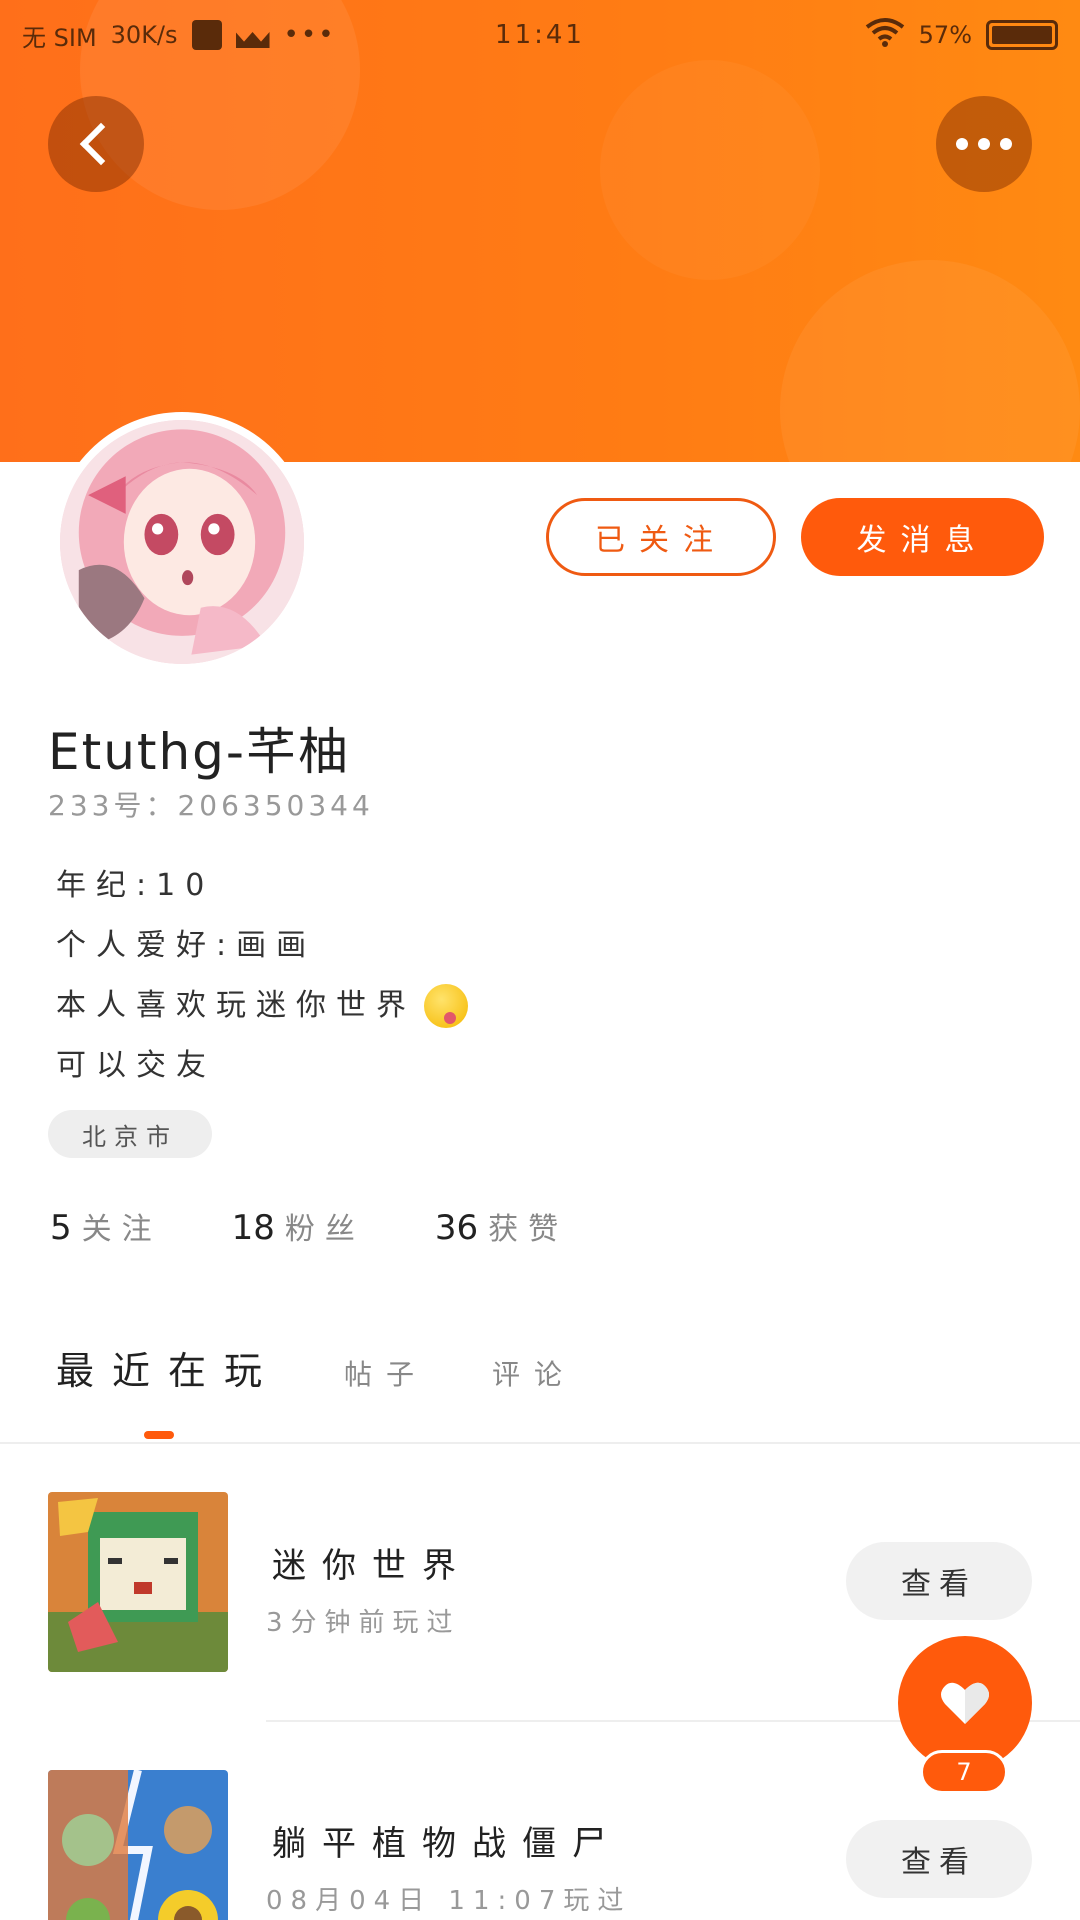 This screenshot has height=1920, width=1080. I want to click on divider, so click(540, 1443).